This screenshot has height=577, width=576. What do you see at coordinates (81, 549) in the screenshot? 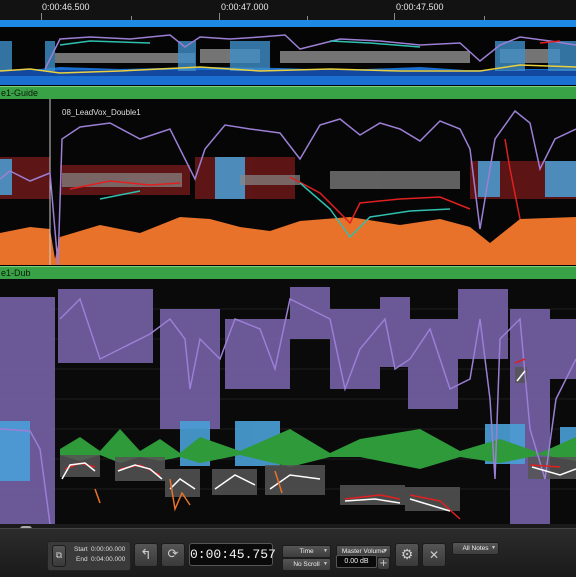
I see `start-label: Start` at bounding box center [81, 549].